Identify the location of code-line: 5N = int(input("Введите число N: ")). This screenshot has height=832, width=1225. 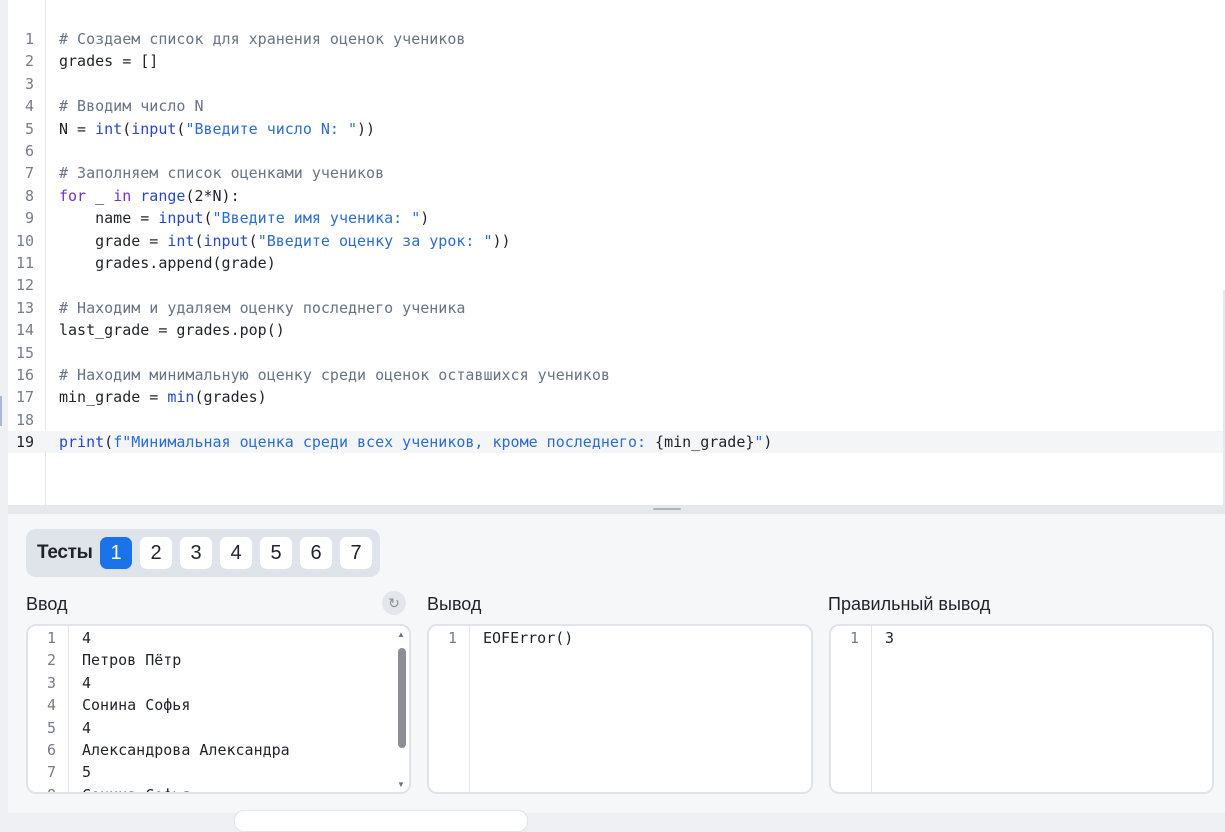
(616, 129).